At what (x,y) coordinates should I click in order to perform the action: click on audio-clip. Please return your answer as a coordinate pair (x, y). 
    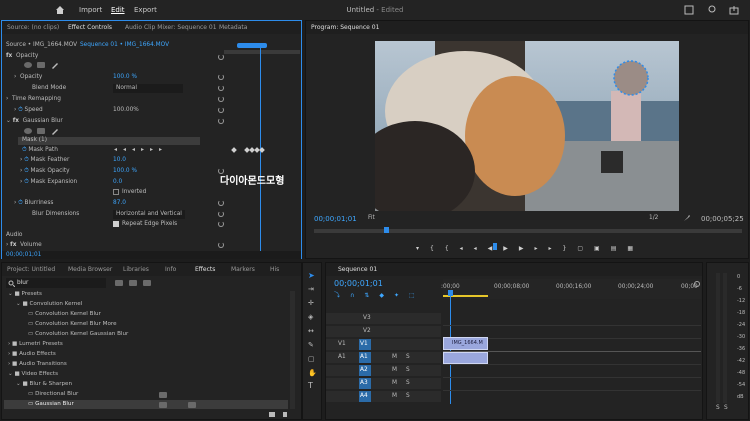
    Looking at the image, I should click on (465, 358).